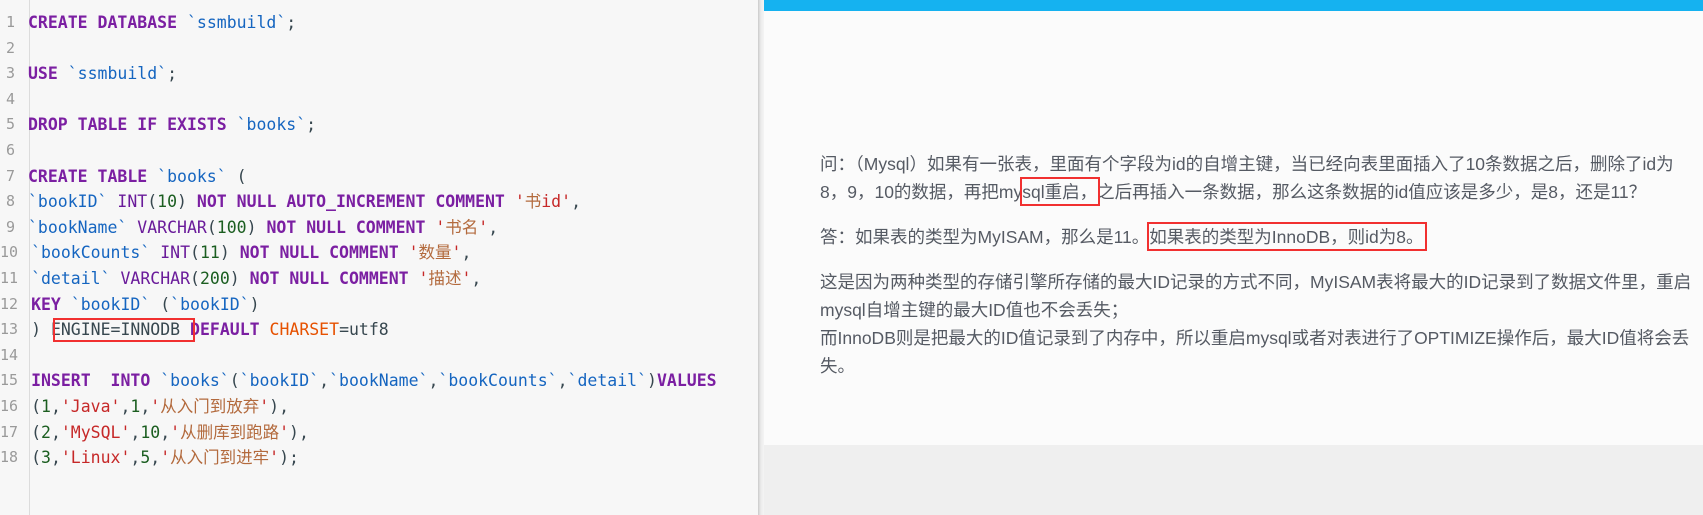  I want to click on code-line: 16 (1,'Java',1,'从入门到放弃'),, so click(379, 407).